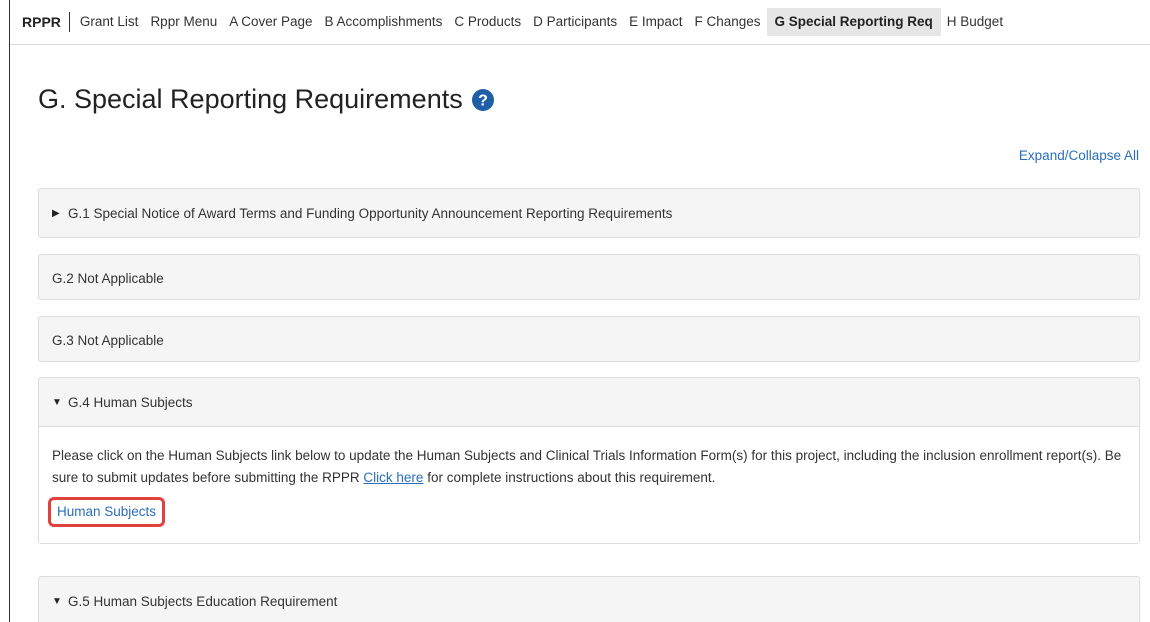 The height and width of the screenshot is (622, 1150). I want to click on nav-item-impact: E Impact, so click(655, 22).